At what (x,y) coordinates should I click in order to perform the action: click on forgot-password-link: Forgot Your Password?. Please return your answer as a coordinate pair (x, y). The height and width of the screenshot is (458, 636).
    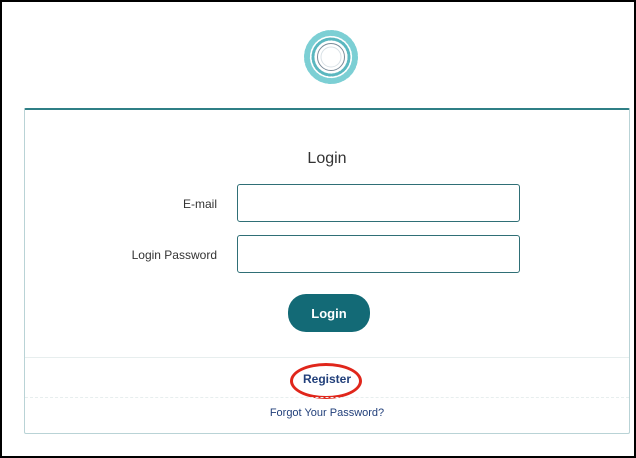
    Looking at the image, I should click on (327, 413).